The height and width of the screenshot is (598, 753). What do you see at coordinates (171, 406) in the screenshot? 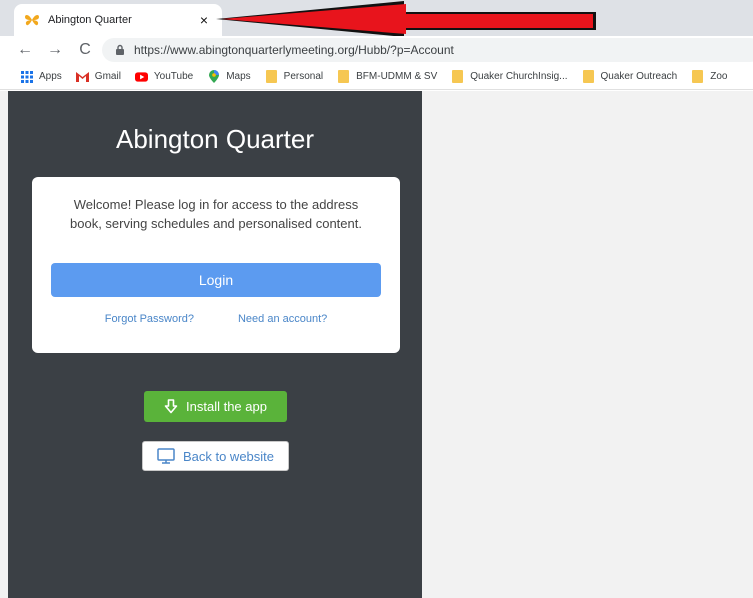
I see `download-arrow-icon` at bounding box center [171, 406].